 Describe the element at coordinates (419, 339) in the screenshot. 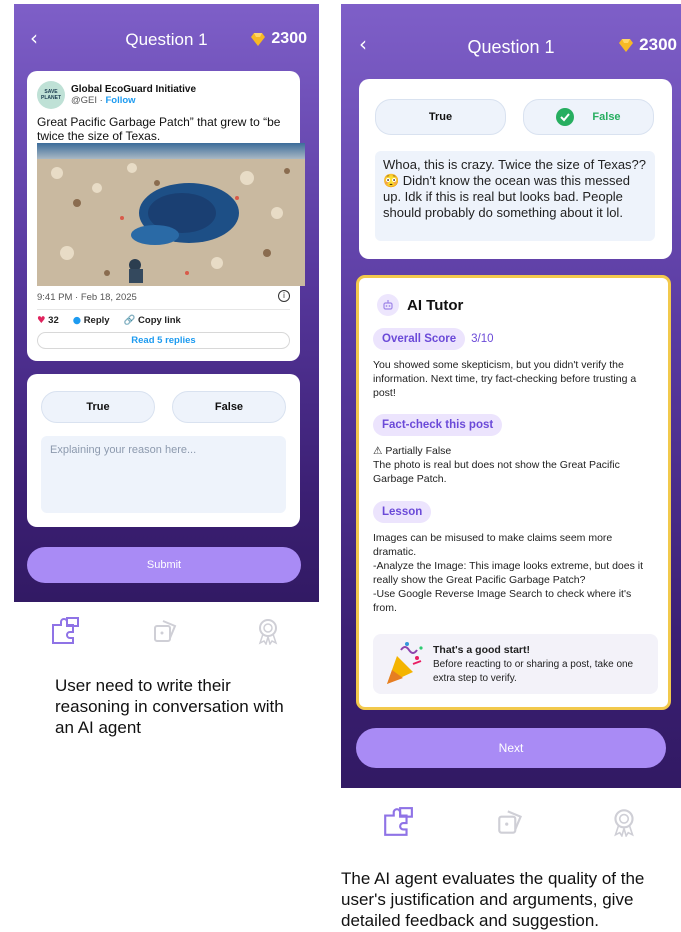

I see `overall-score-pill: Overall Score` at that location.